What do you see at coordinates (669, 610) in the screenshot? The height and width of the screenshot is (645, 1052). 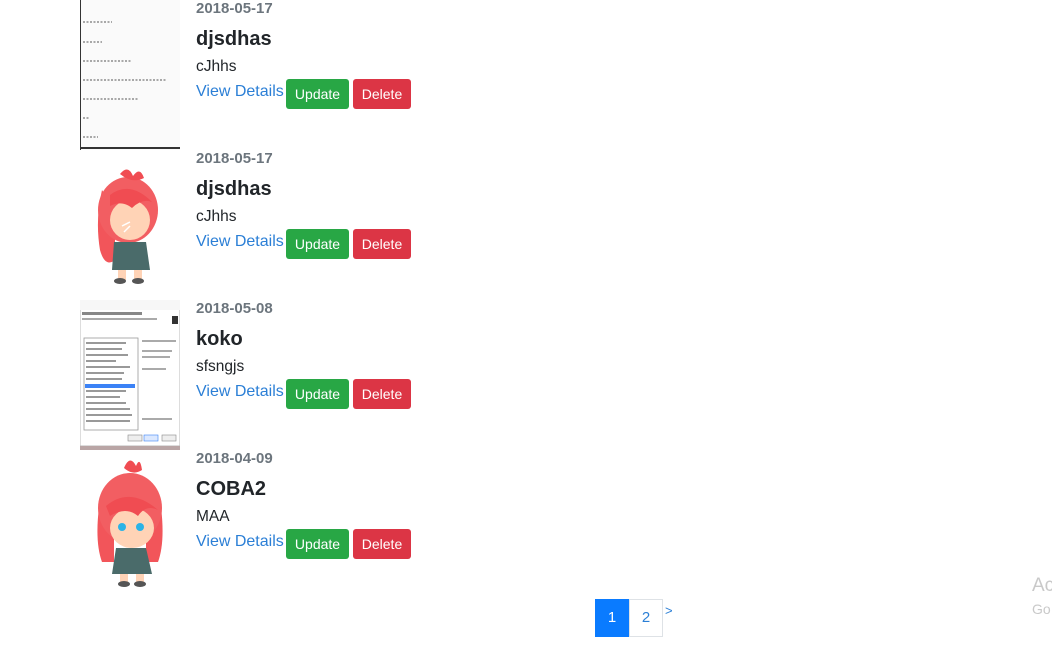 I see `next-page-link: >` at bounding box center [669, 610].